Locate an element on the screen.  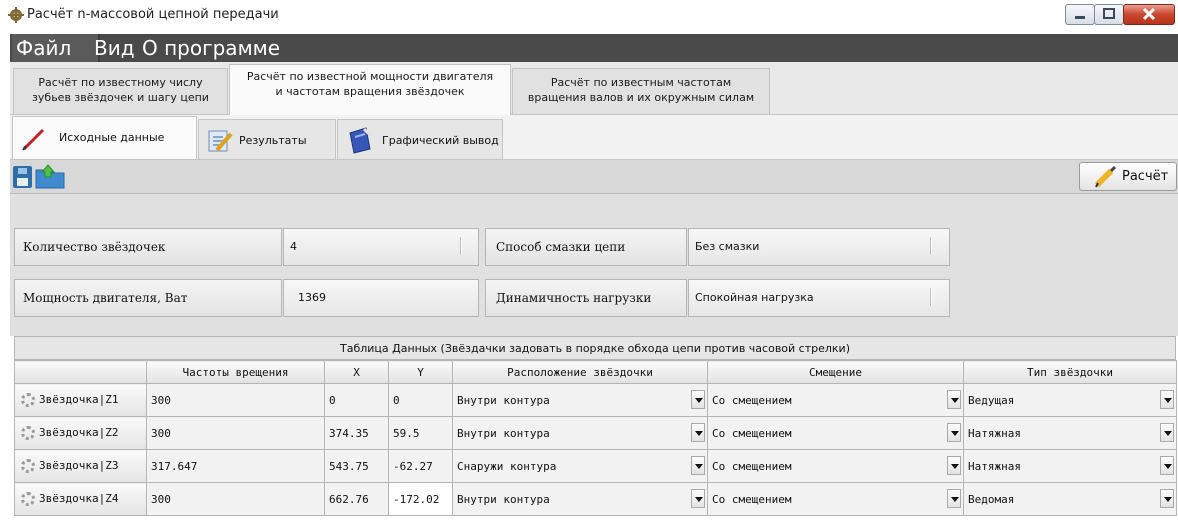
calculate-button: Расчёт is located at coordinates (1128, 176).